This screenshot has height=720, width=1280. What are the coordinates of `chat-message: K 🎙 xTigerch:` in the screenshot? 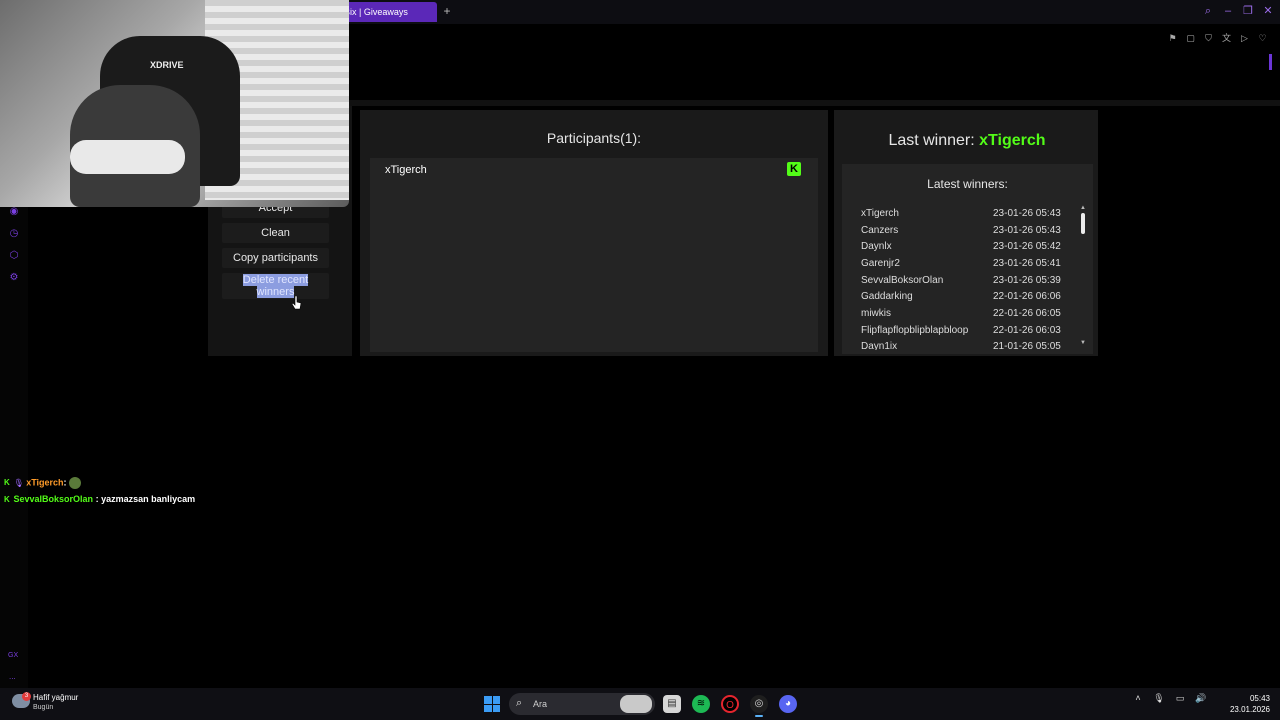 It's located at (43, 483).